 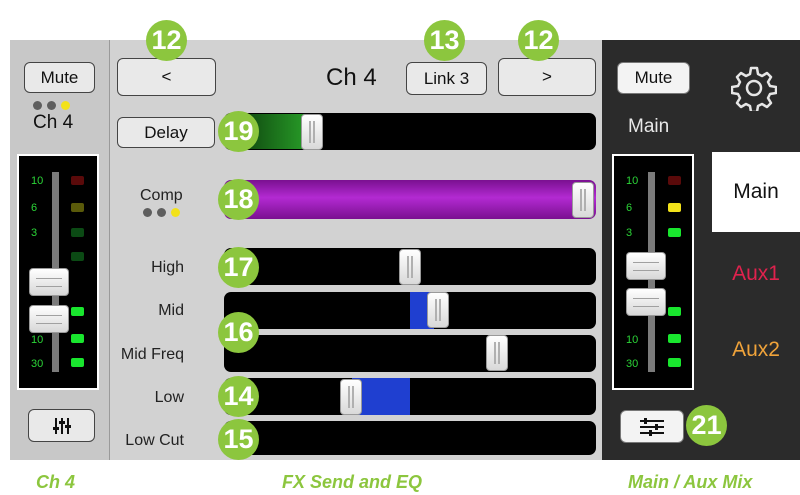 I want to click on settings-gear-icon, so click(x=754, y=89).